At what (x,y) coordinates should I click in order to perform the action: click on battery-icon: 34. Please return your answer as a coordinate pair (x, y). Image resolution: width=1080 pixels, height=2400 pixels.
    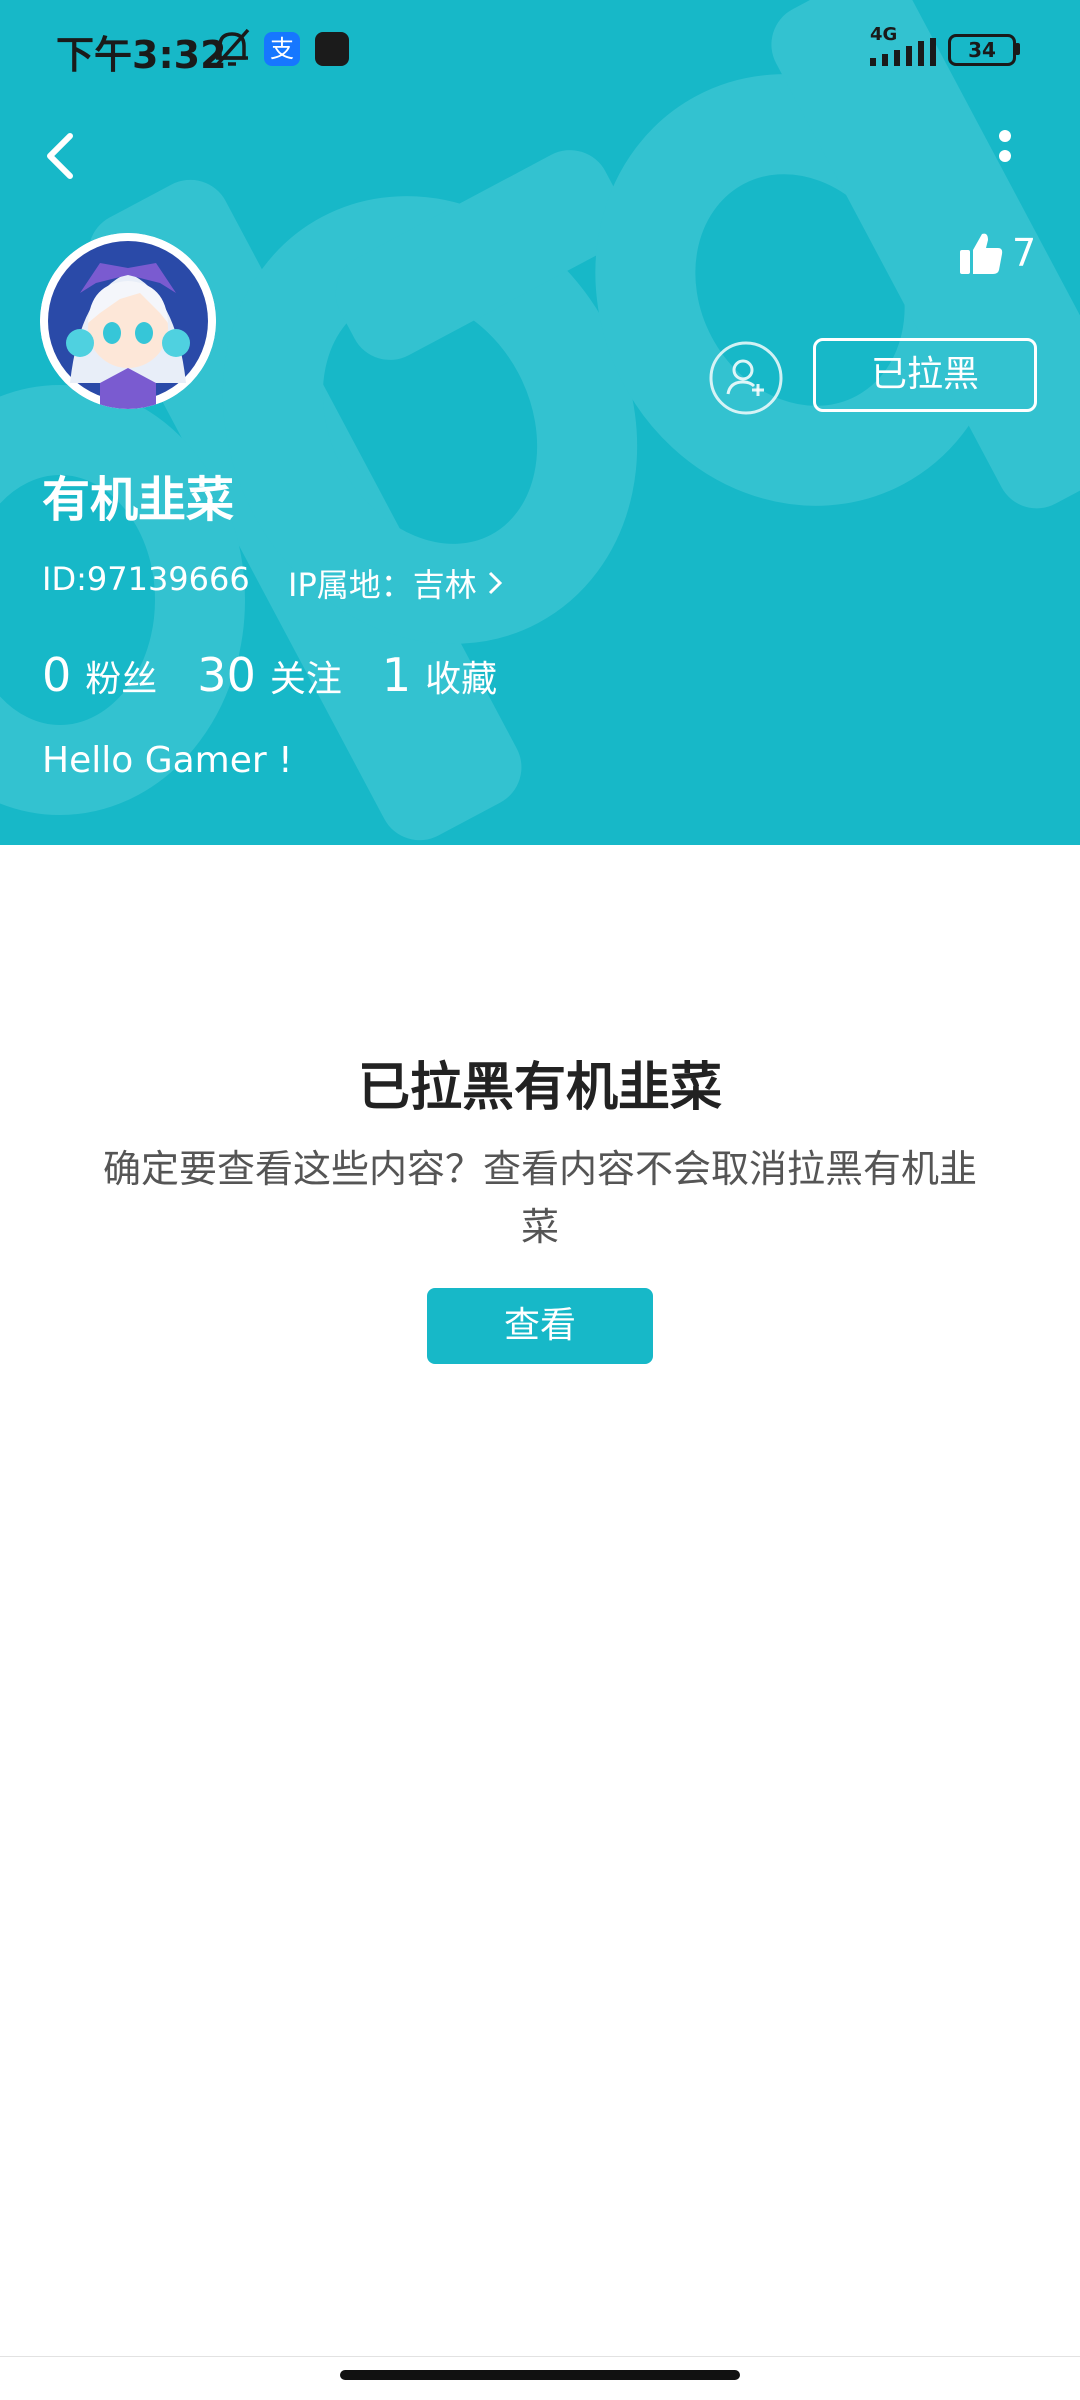
    Looking at the image, I should click on (982, 50).